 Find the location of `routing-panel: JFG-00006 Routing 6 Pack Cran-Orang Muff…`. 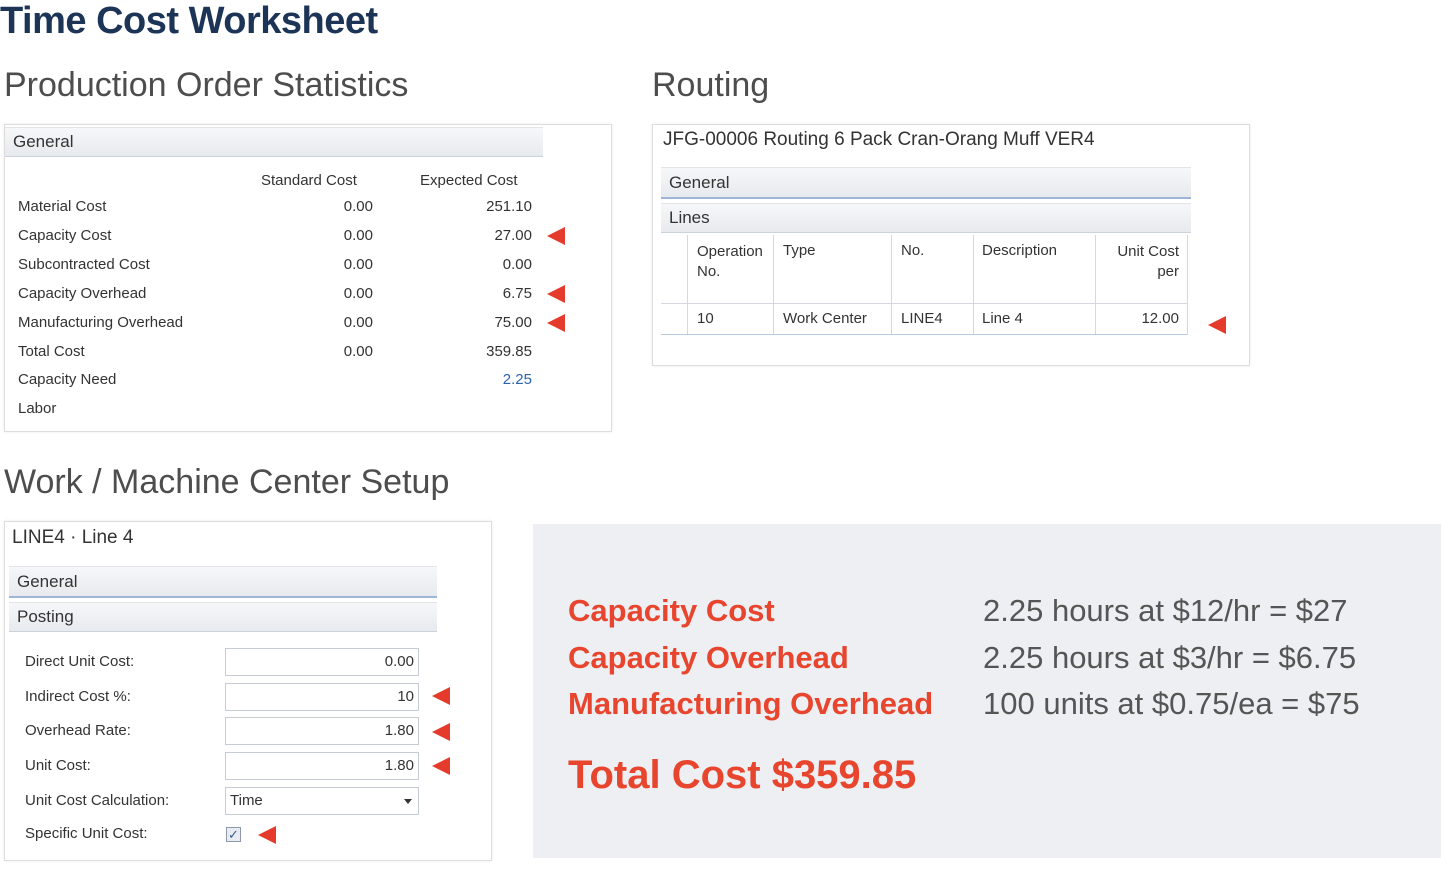

routing-panel: JFG-00006 Routing 6 Pack Cran-Orang Muff… is located at coordinates (951, 245).